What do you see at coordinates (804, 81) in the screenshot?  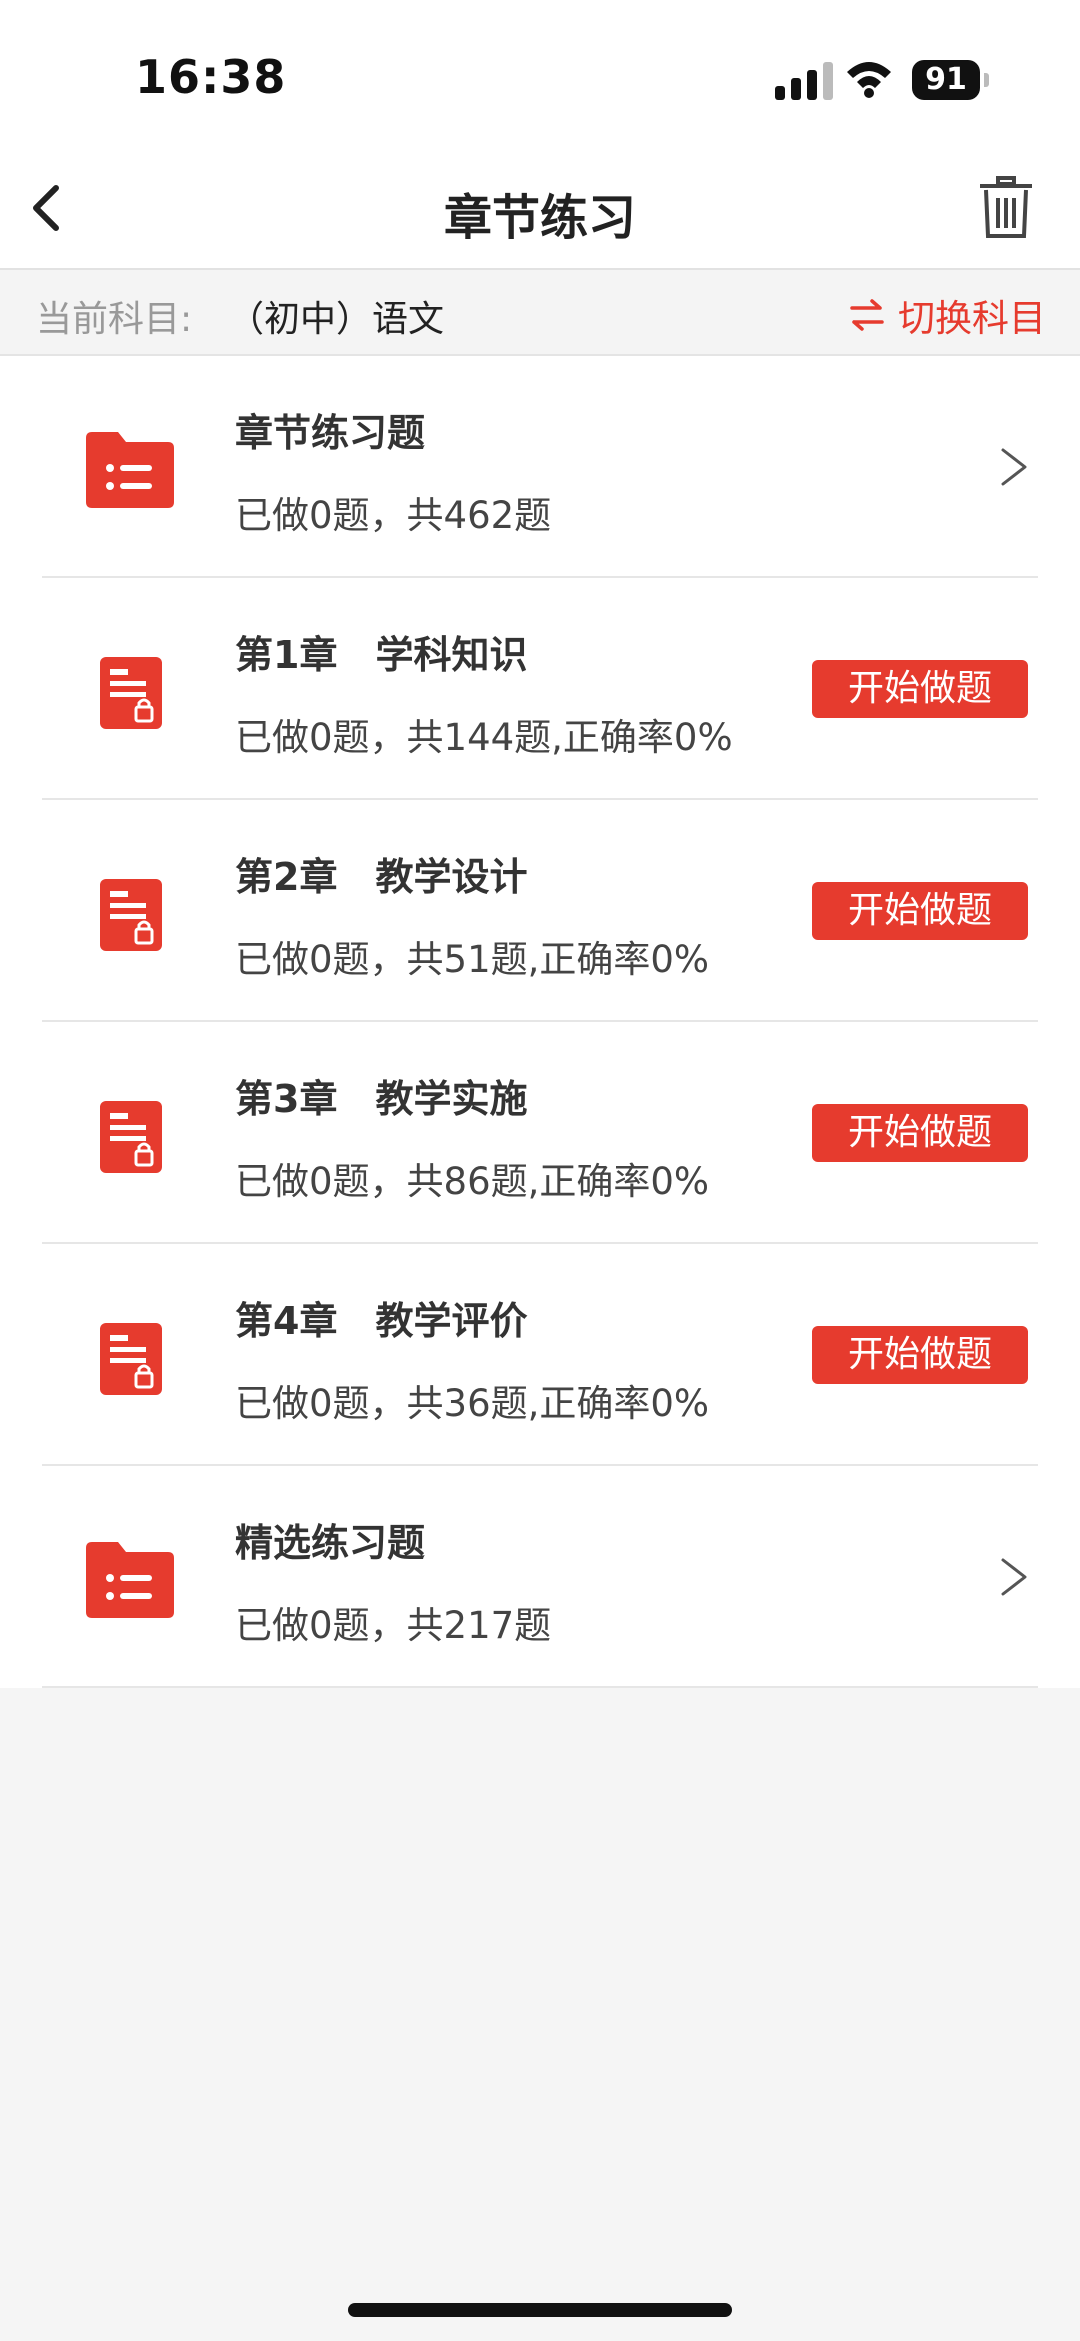 I see `cellular-signal-icon` at bounding box center [804, 81].